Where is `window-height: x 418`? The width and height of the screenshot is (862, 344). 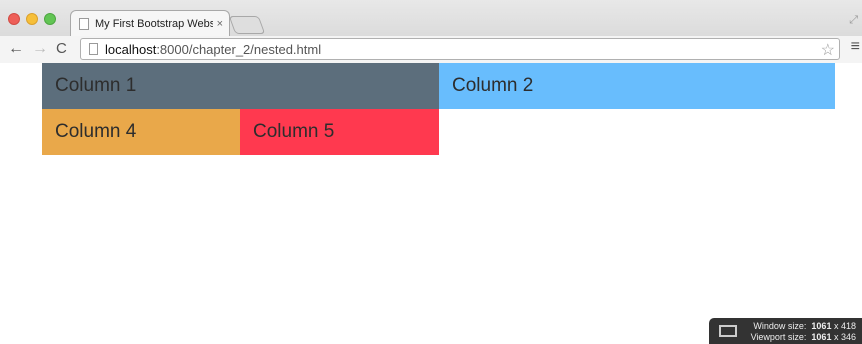
window-height: x 418 is located at coordinates (844, 326).